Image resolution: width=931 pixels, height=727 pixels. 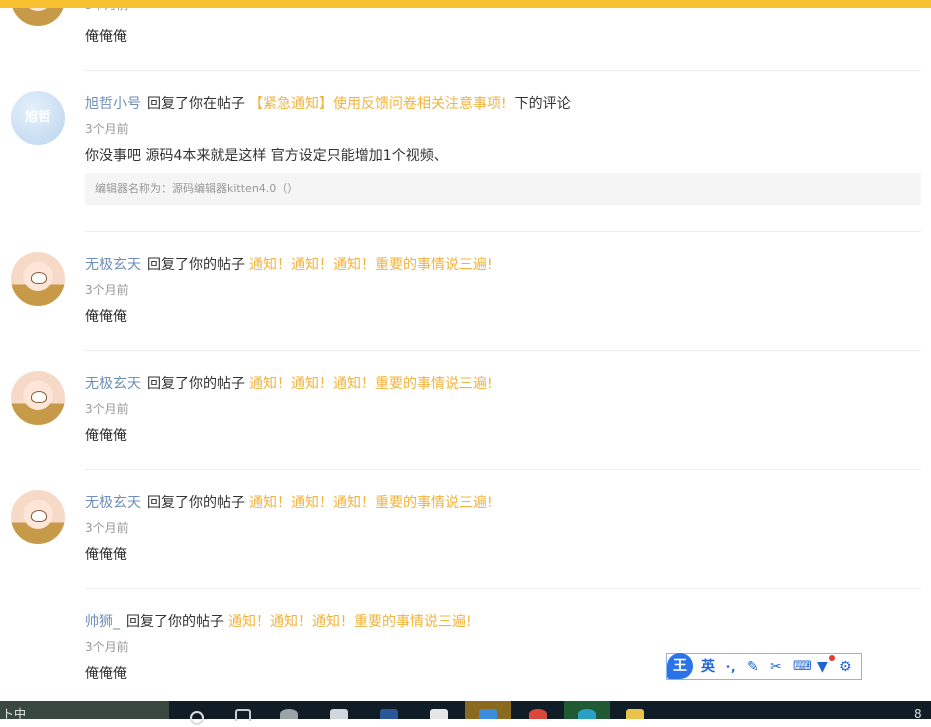 What do you see at coordinates (776, 667) in the screenshot?
I see `scissors-icon: ✂` at bounding box center [776, 667].